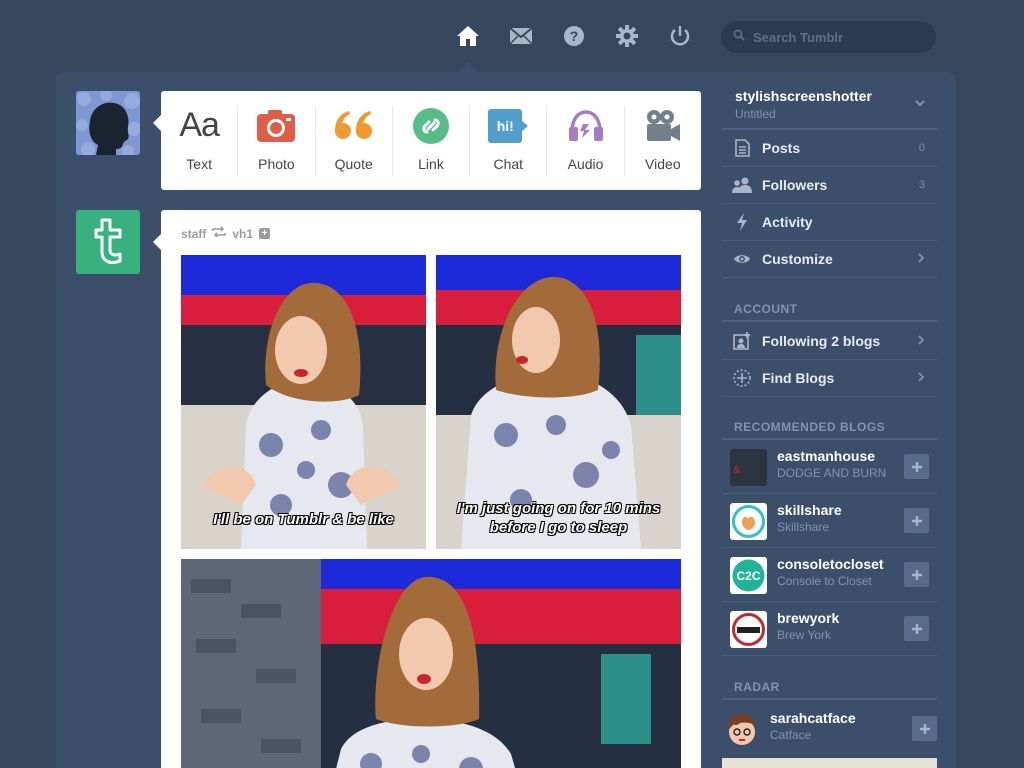  Describe the element at coordinates (810, 427) in the screenshot. I see `section-title-recommended: RECOMMENDED BLOGS` at that location.